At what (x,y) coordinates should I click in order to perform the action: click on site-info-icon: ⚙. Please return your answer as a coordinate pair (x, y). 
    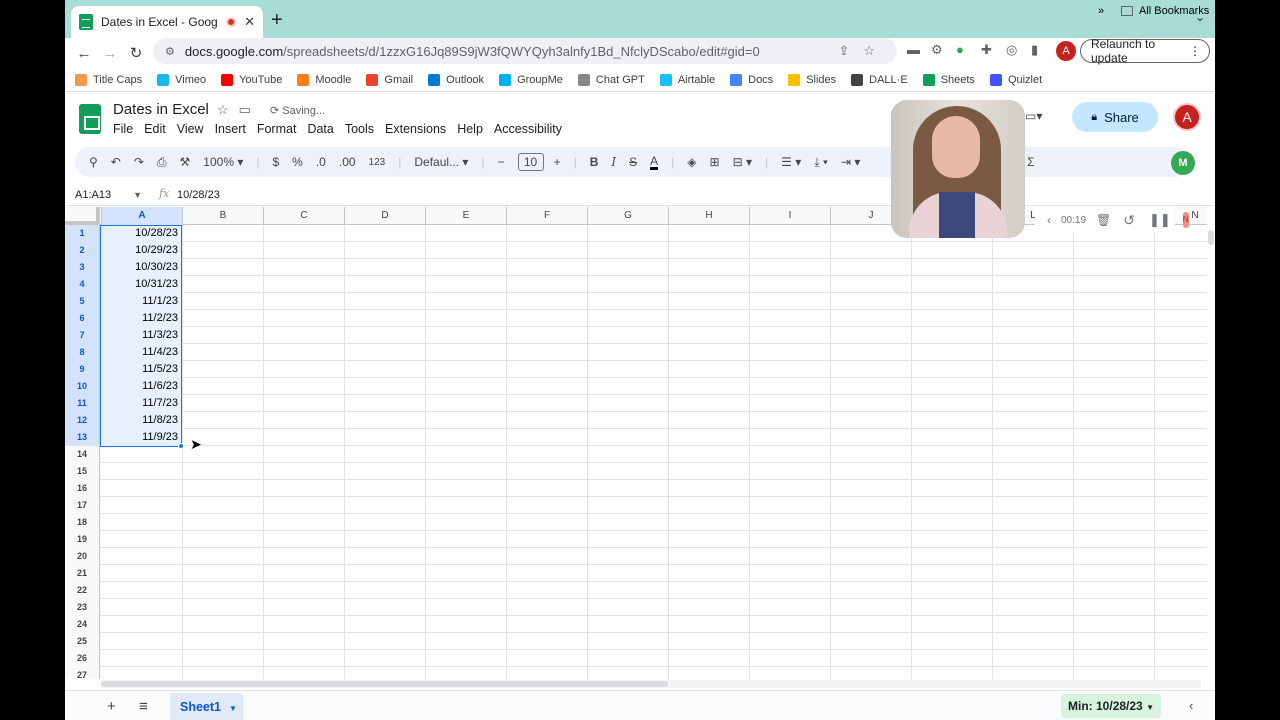
    Looking at the image, I should click on (170, 51).